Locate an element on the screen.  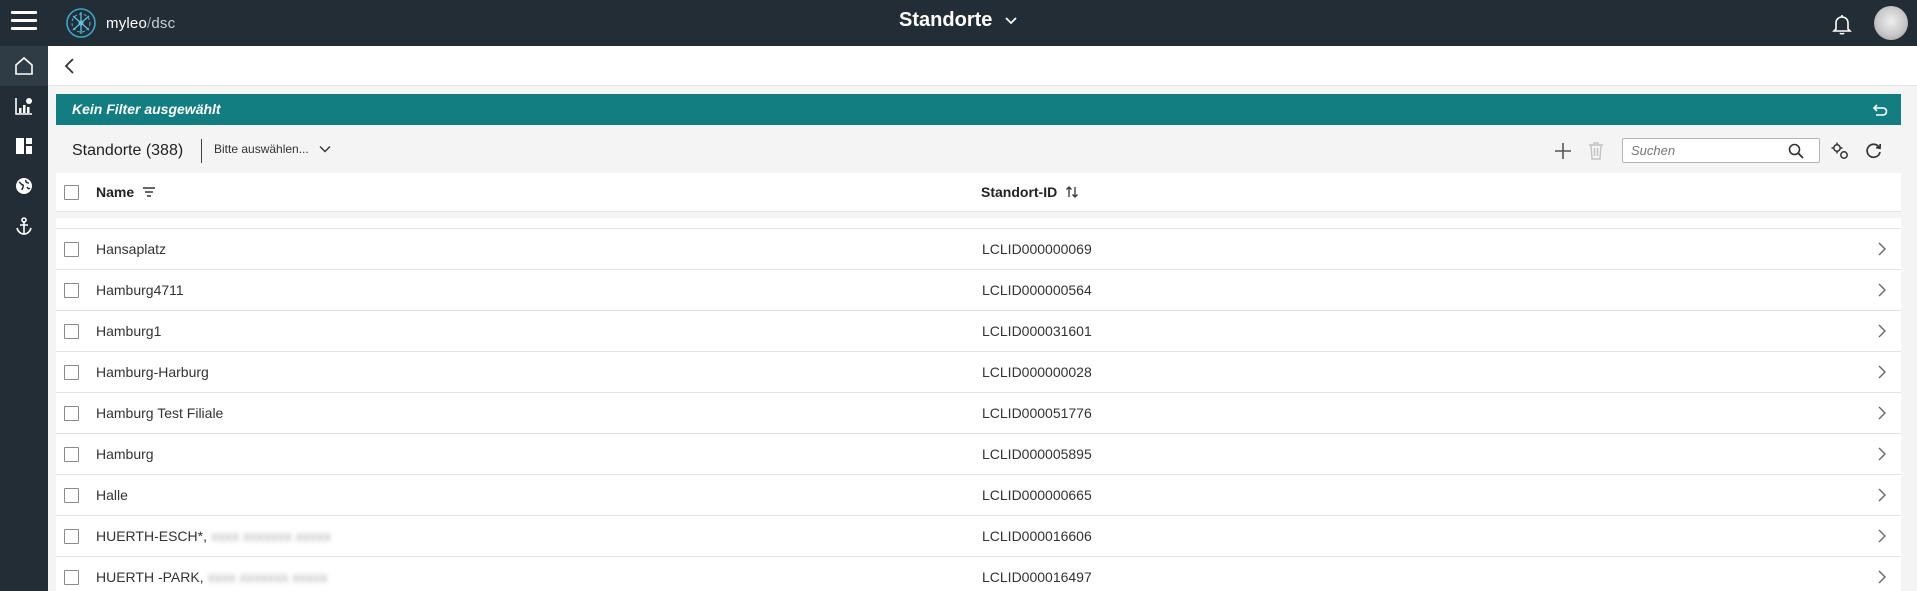
row-name: Halle is located at coordinates (112, 495).